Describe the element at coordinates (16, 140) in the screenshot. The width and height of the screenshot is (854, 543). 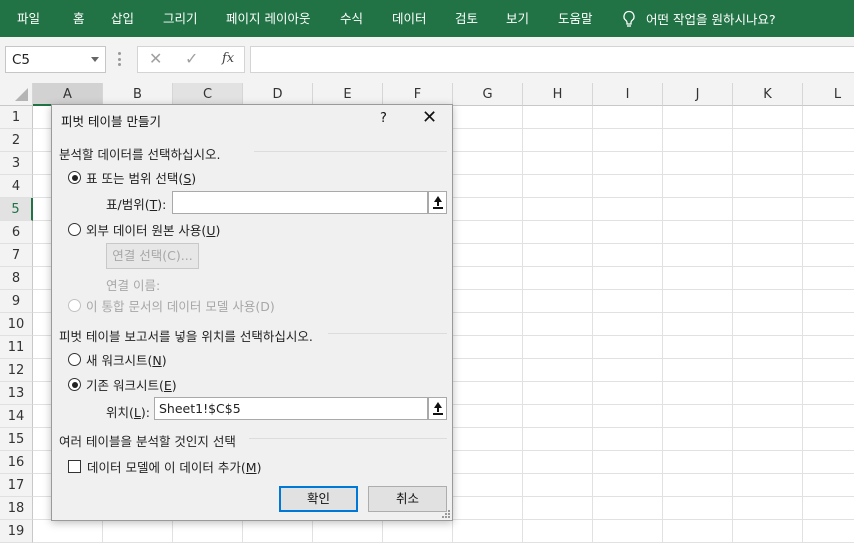
I see `row-header-2: 2` at that location.